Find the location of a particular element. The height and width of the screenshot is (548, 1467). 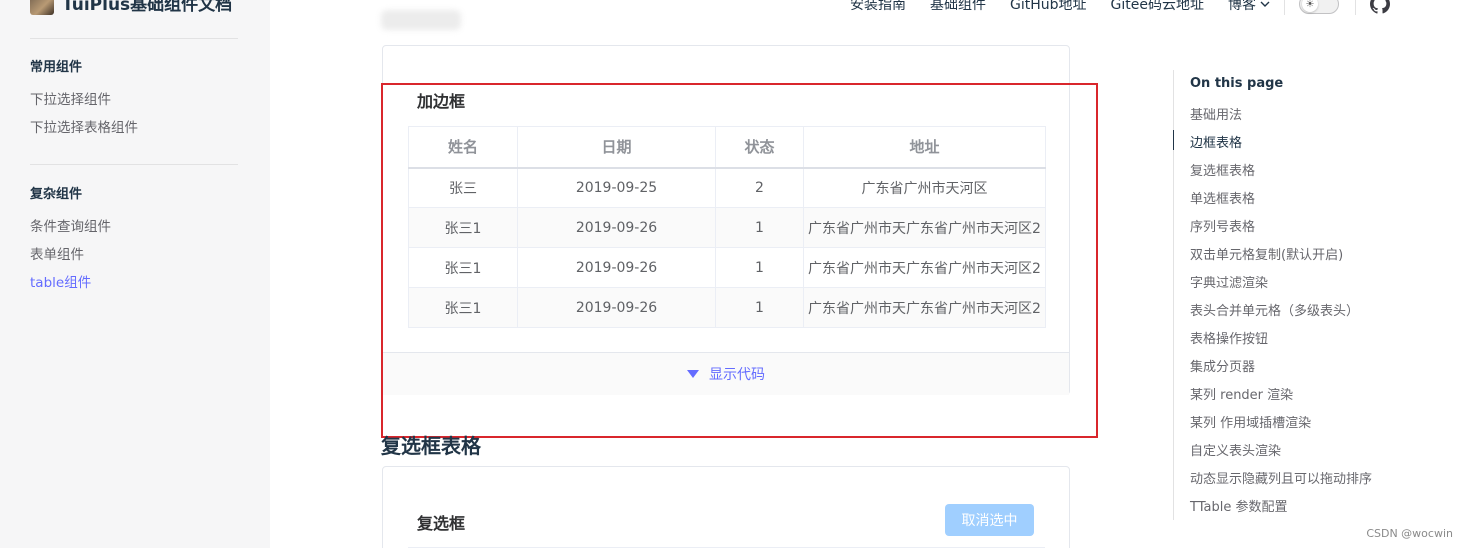

nav-dropdown-blog: 博客 is located at coordinates (1249, 7).